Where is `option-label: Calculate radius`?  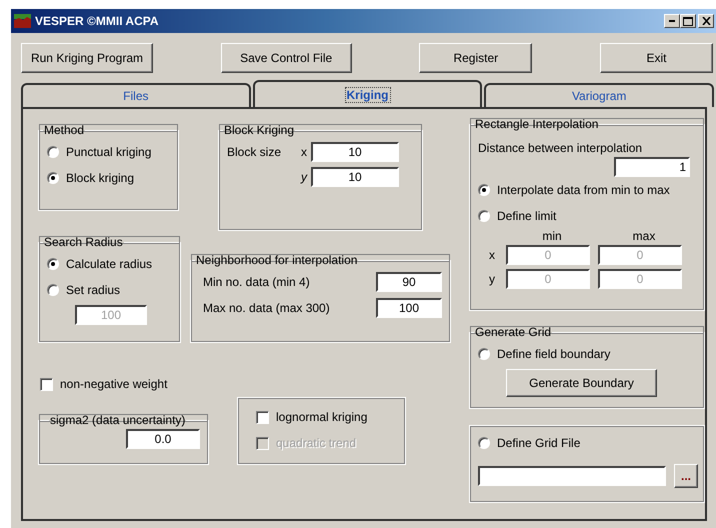 option-label: Calculate radius is located at coordinates (109, 264).